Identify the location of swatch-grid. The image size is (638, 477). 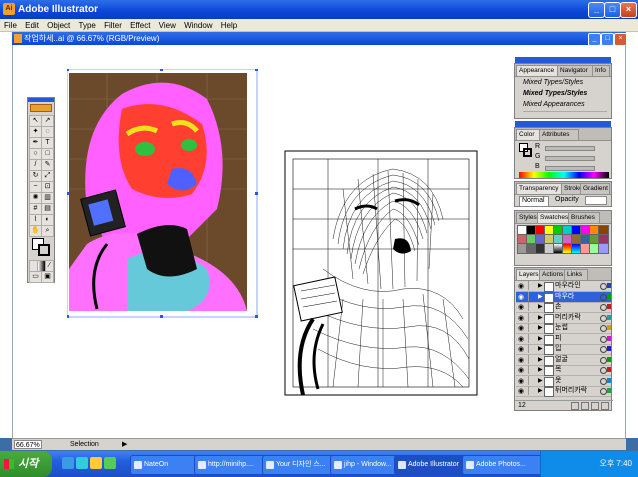
(563, 242).